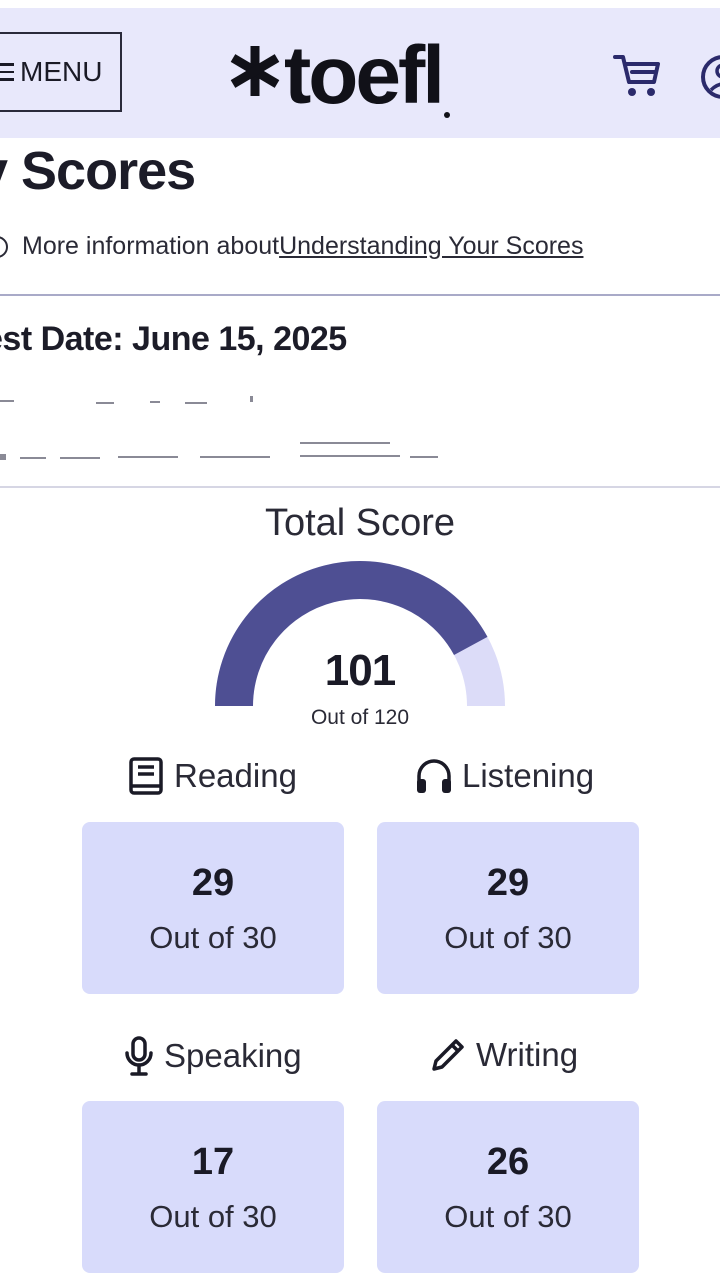  What do you see at coordinates (213, 1162) in the screenshot?
I see `section-score: 17` at bounding box center [213, 1162].